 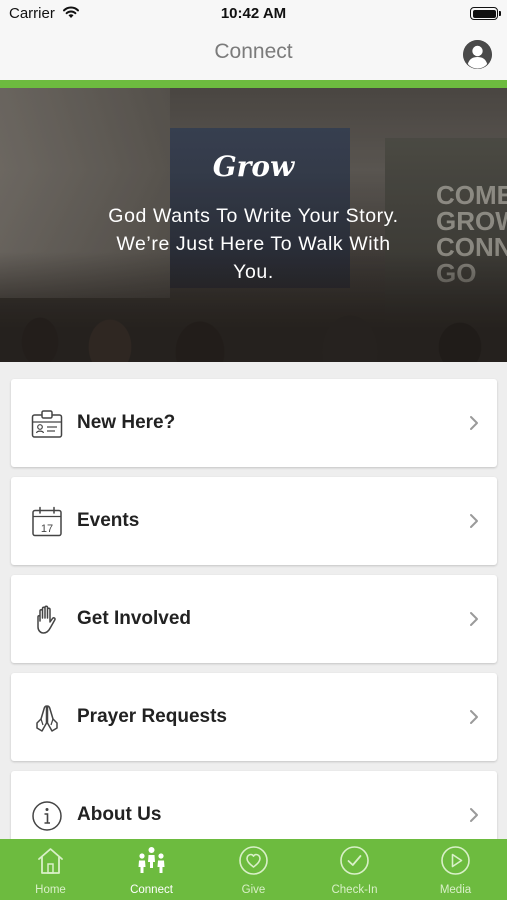 What do you see at coordinates (47, 529) in the screenshot?
I see `calendar-date-text: 17` at bounding box center [47, 529].